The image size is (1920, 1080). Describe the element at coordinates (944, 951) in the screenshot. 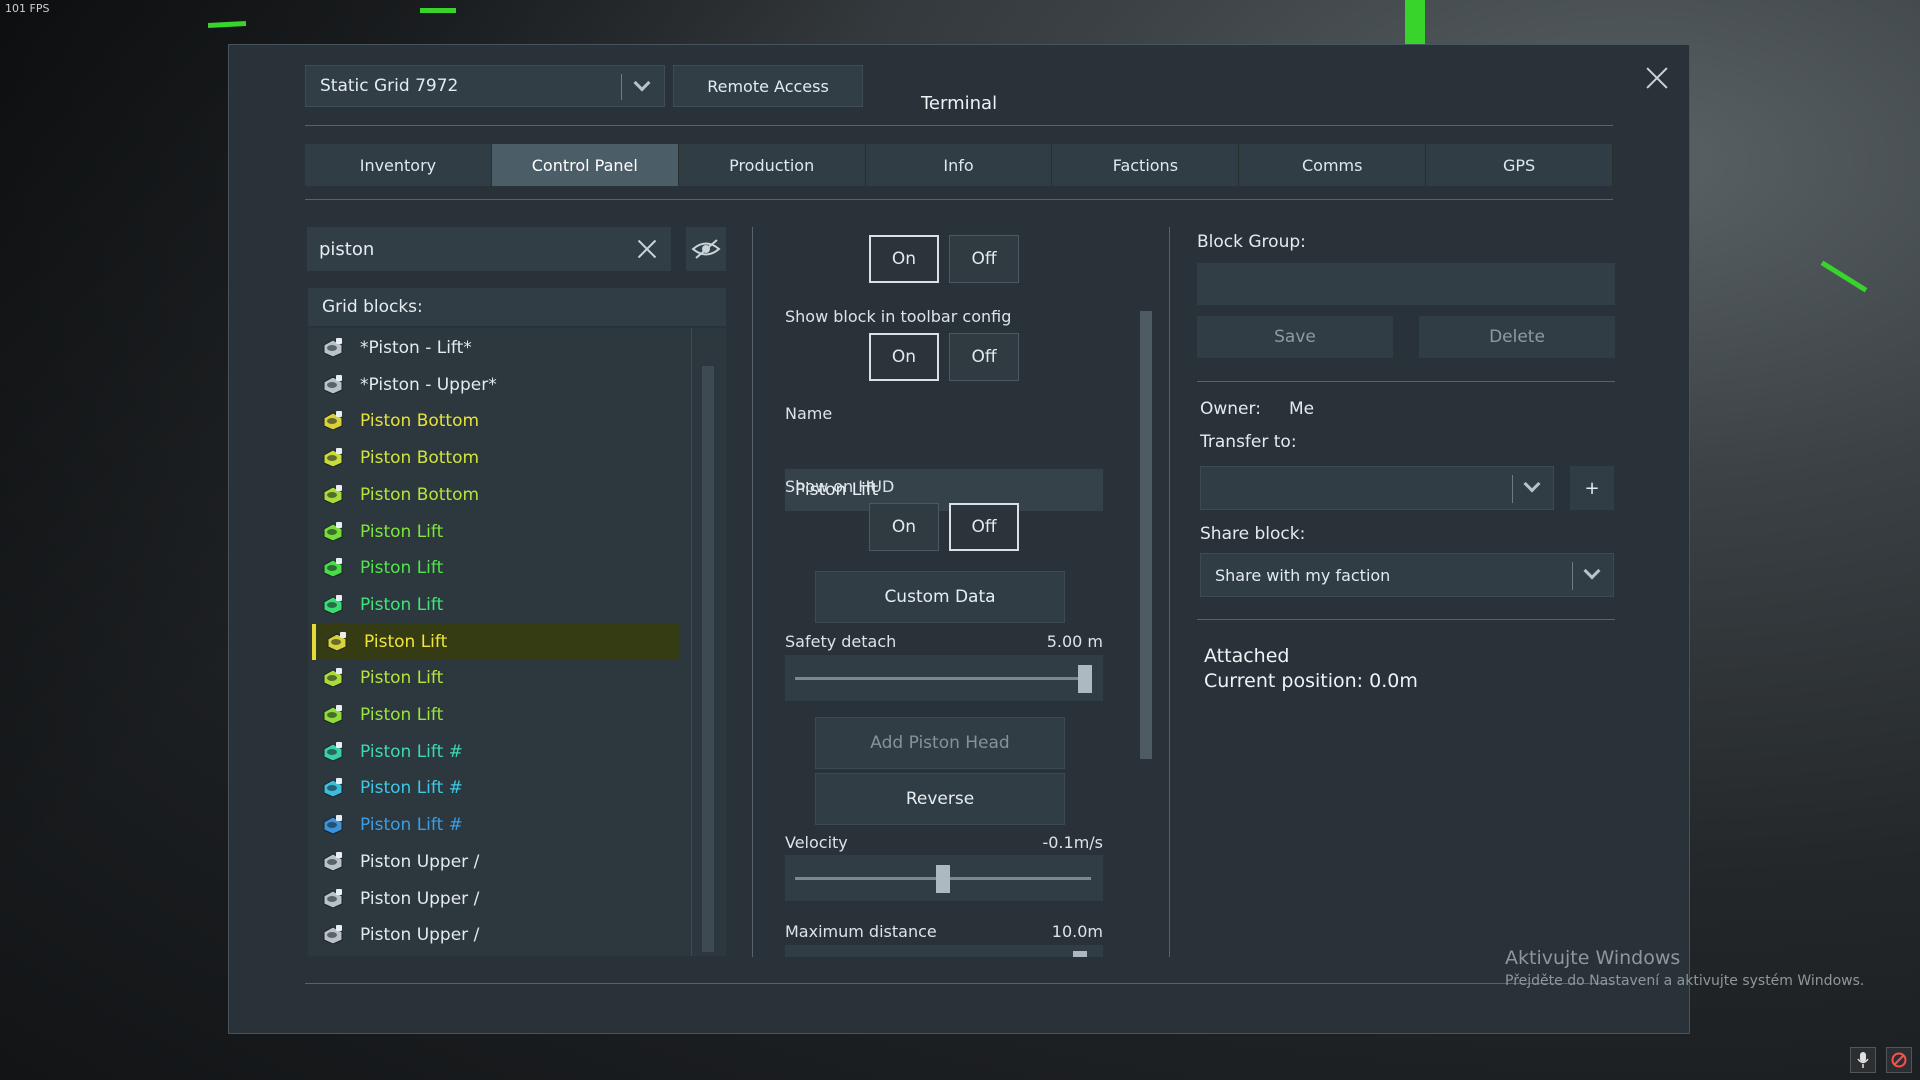

I see `max-distance-slider` at that location.